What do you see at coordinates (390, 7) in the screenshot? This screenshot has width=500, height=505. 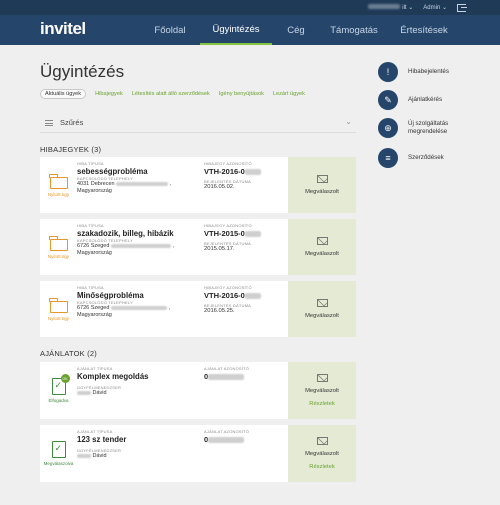 I see `user-menu: ilt ⌄` at bounding box center [390, 7].